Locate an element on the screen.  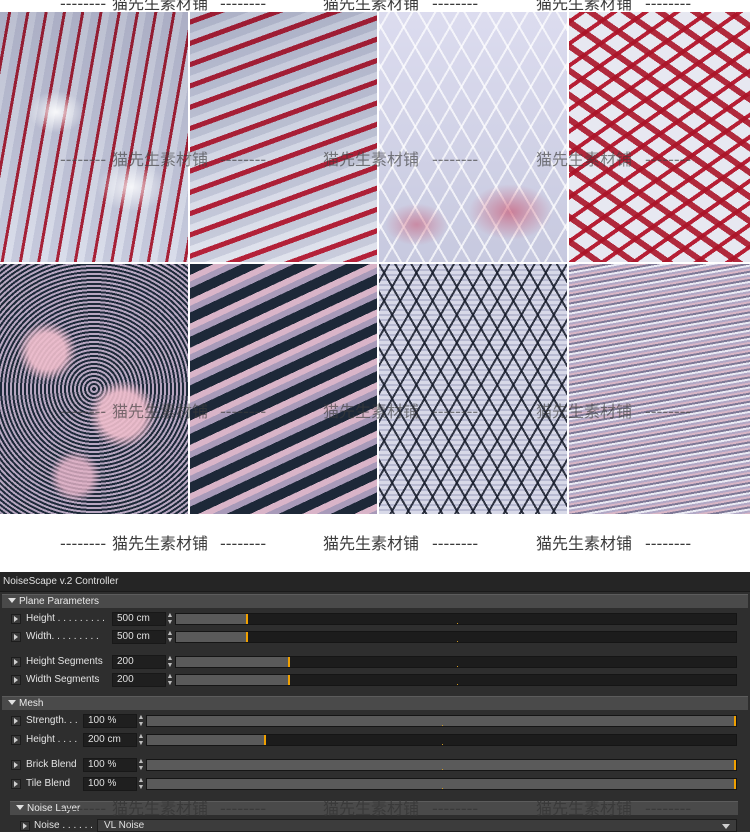
section-plane-parameters: Plane Parameters is located at coordinates (375, 601).